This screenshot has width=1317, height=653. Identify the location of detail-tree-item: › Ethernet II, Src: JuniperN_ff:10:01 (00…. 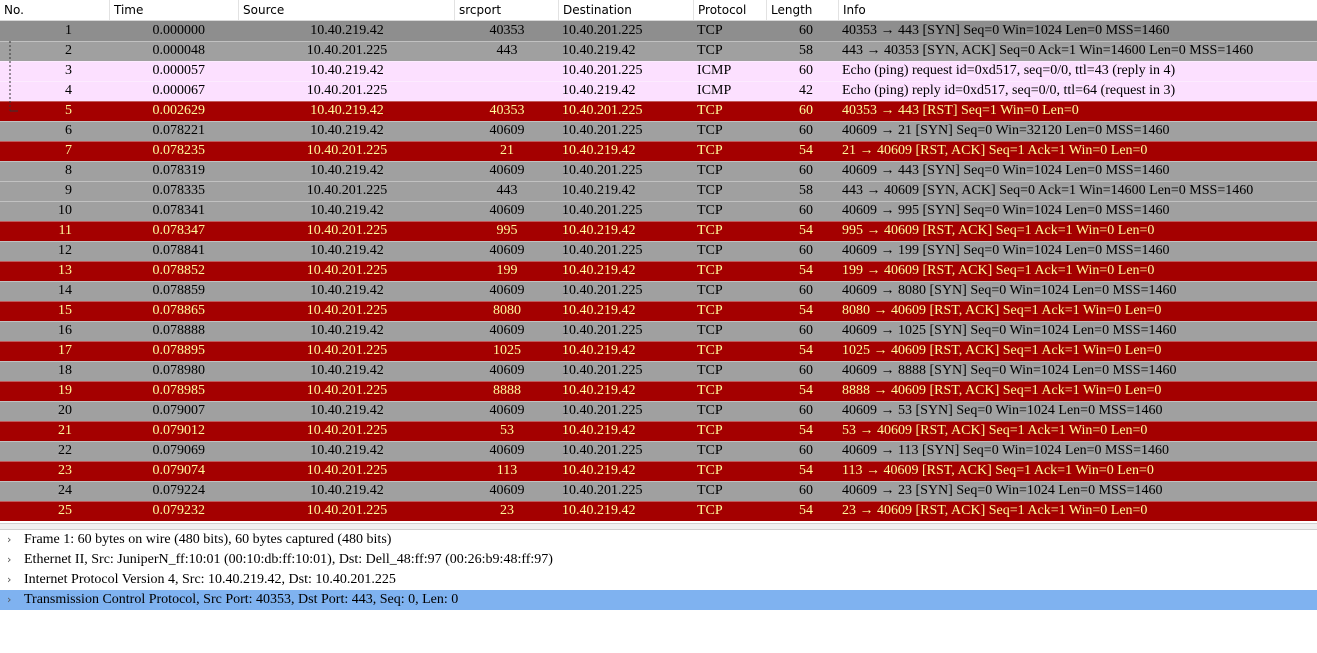
(658, 560).